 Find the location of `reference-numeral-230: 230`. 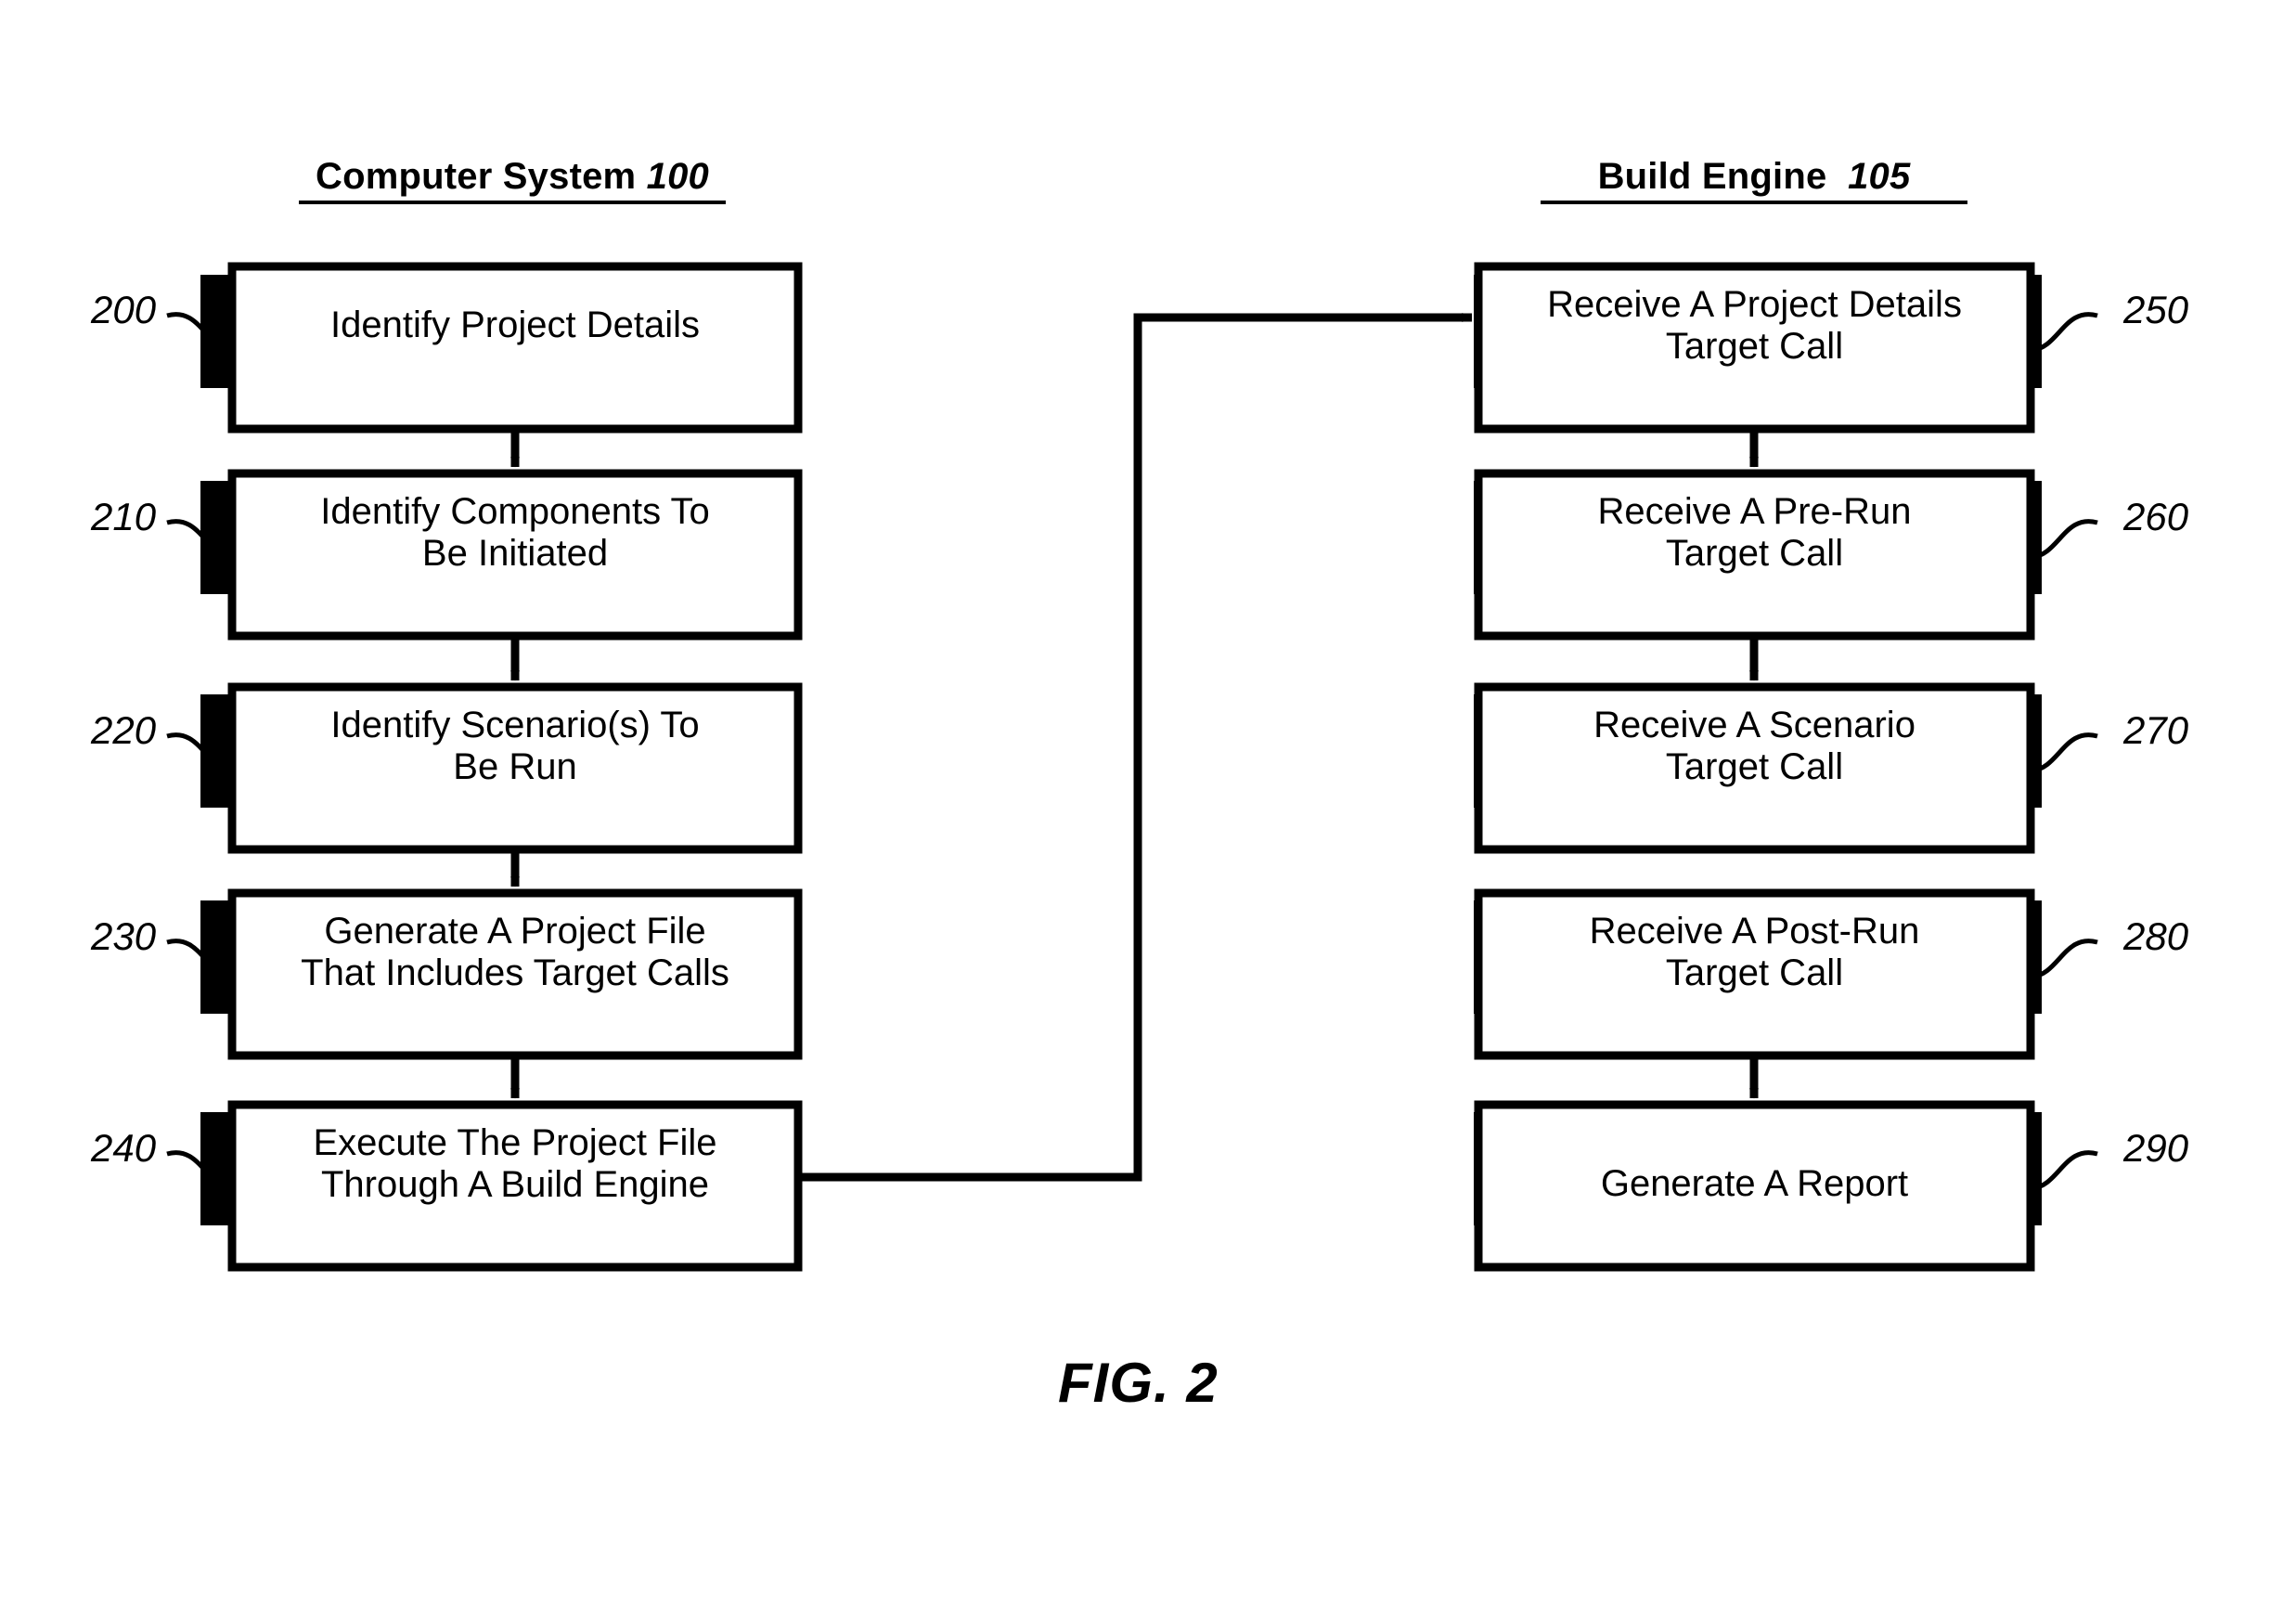

reference-numeral-230: 230 is located at coordinates (124, 936).